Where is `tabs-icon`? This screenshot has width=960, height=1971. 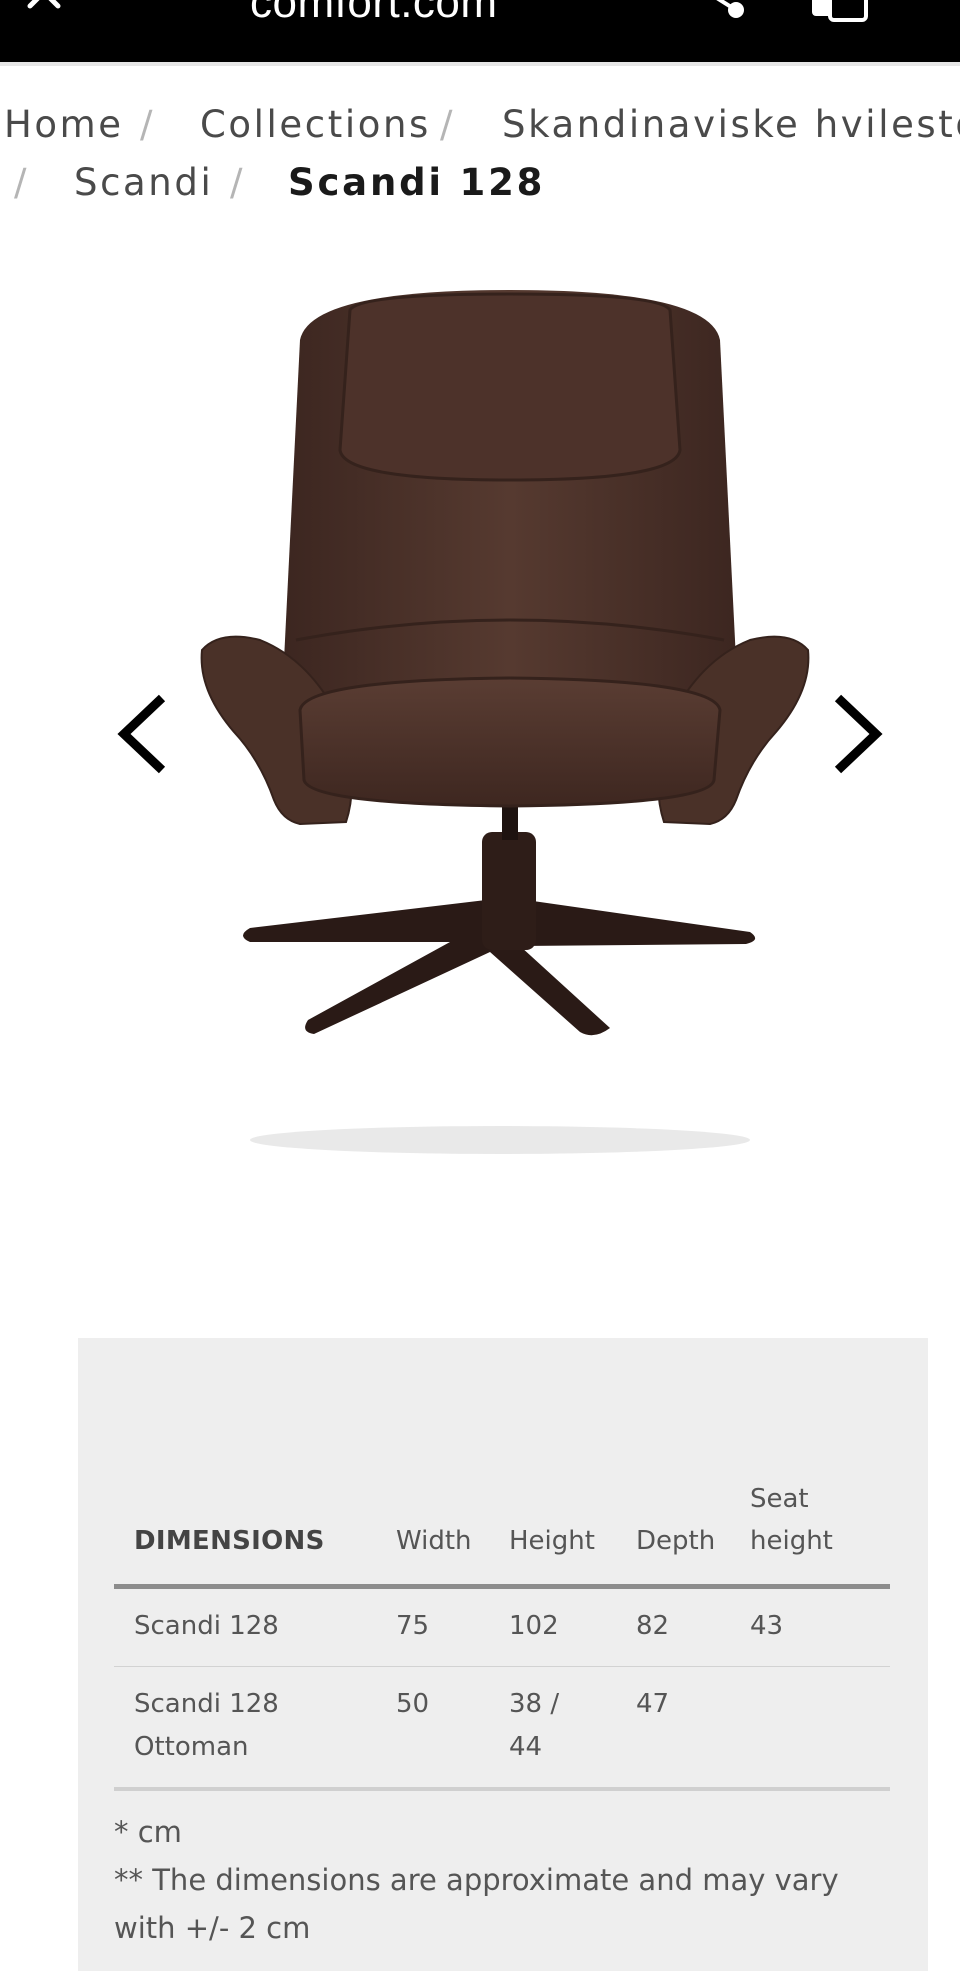
tabs-icon is located at coordinates (839, 11).